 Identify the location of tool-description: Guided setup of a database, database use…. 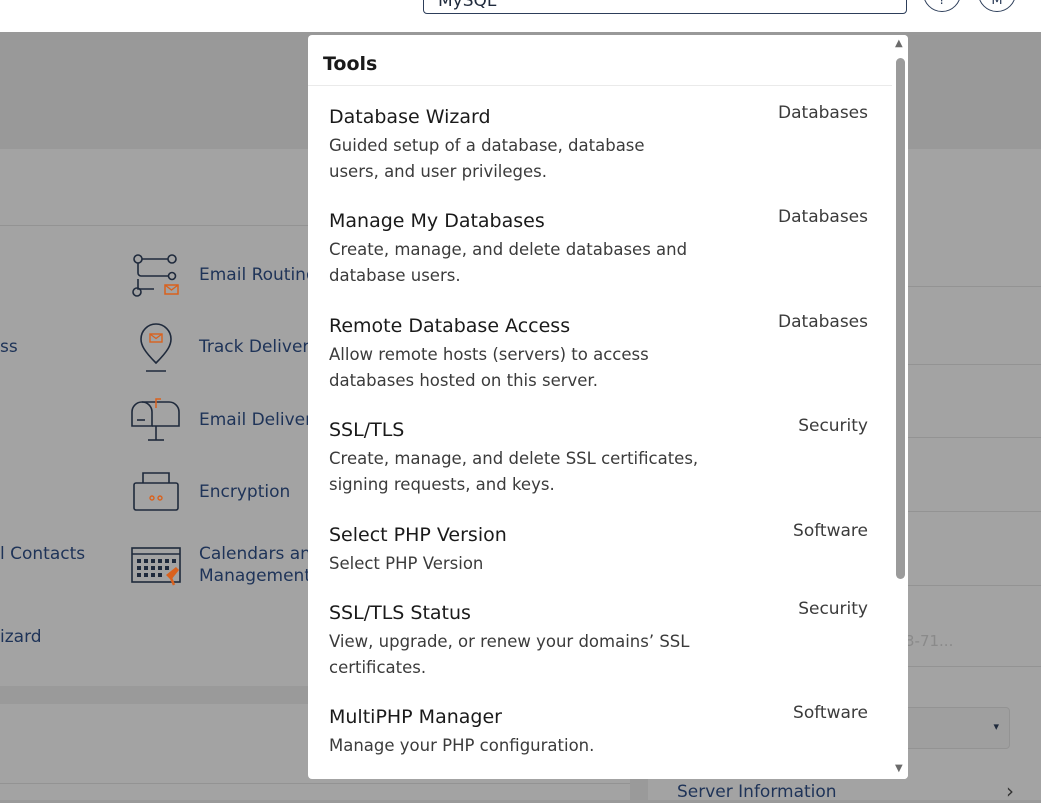
(487, 158).